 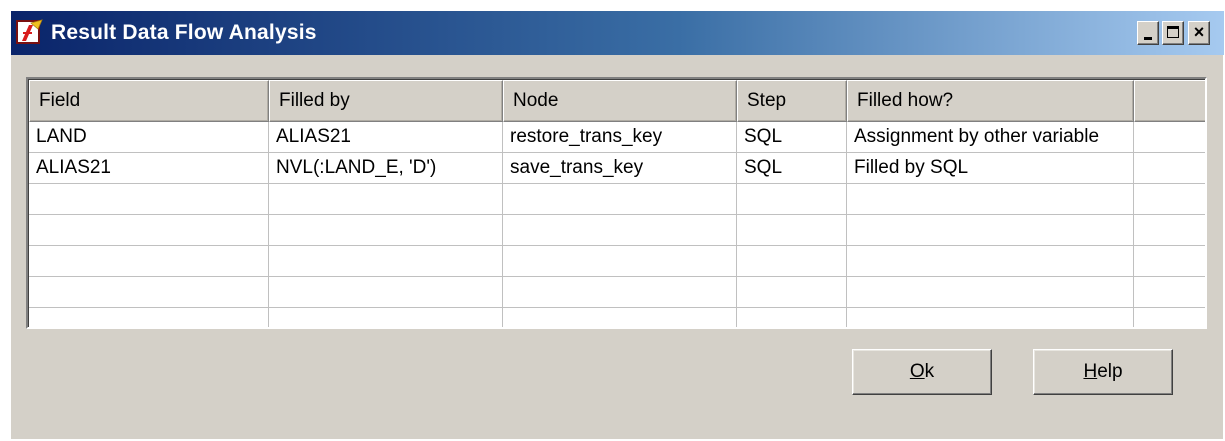 I want to click on help-button: Help, so click(x=1103, y=372).